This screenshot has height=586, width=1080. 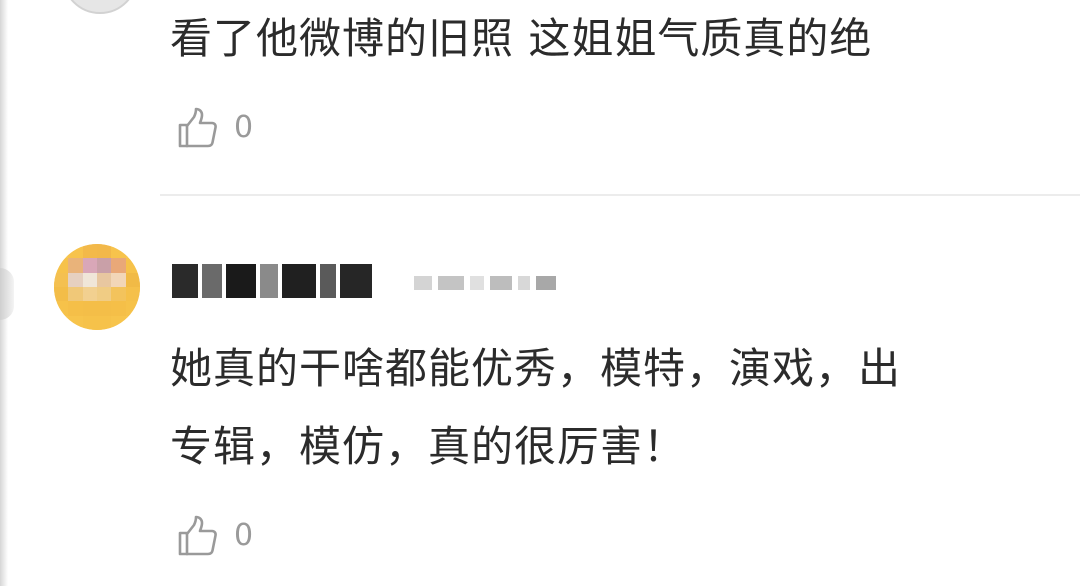 What do you see at coordinates (620, 195) in the screenshot?
I see `comment-divider` at bounding box center [620, 195].